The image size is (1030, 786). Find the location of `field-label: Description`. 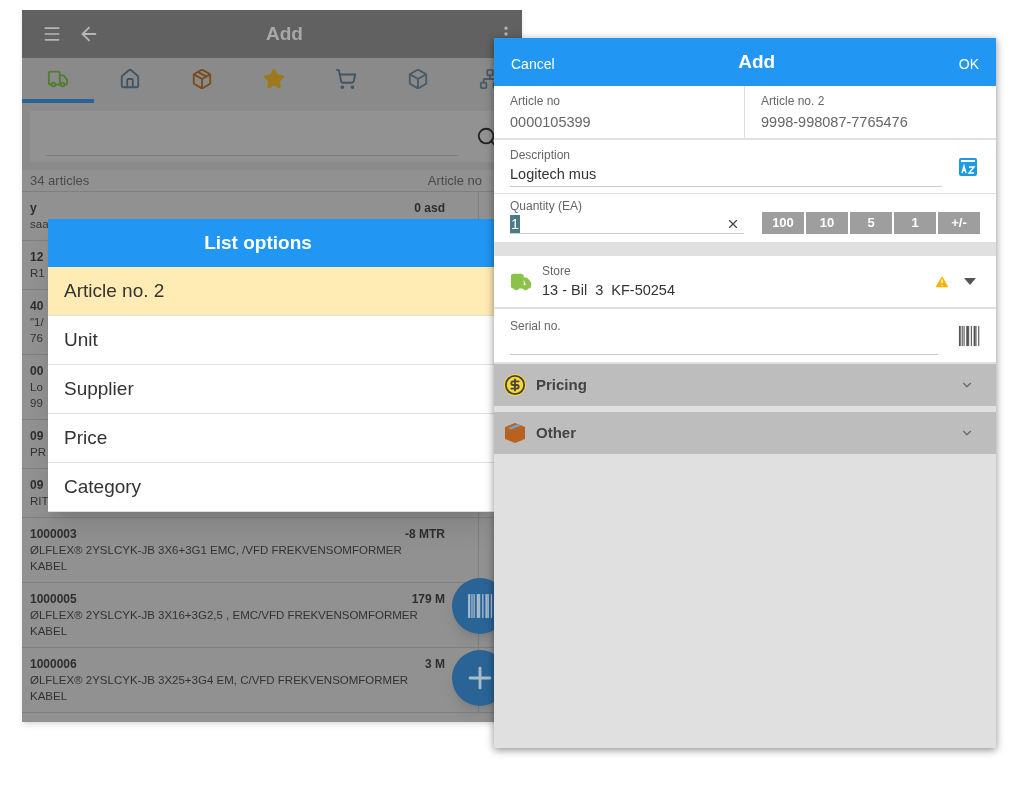

field-label: Description is located at coordinates (541, 155).